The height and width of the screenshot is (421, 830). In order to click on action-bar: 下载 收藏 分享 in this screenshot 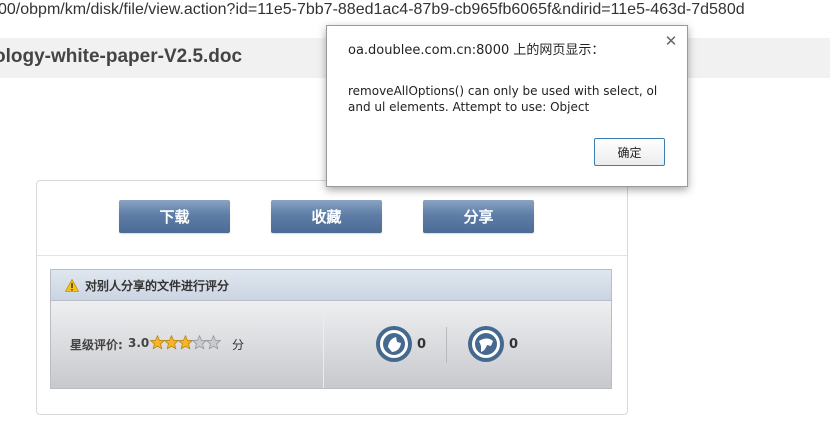, I will do `click(332, 218)`.